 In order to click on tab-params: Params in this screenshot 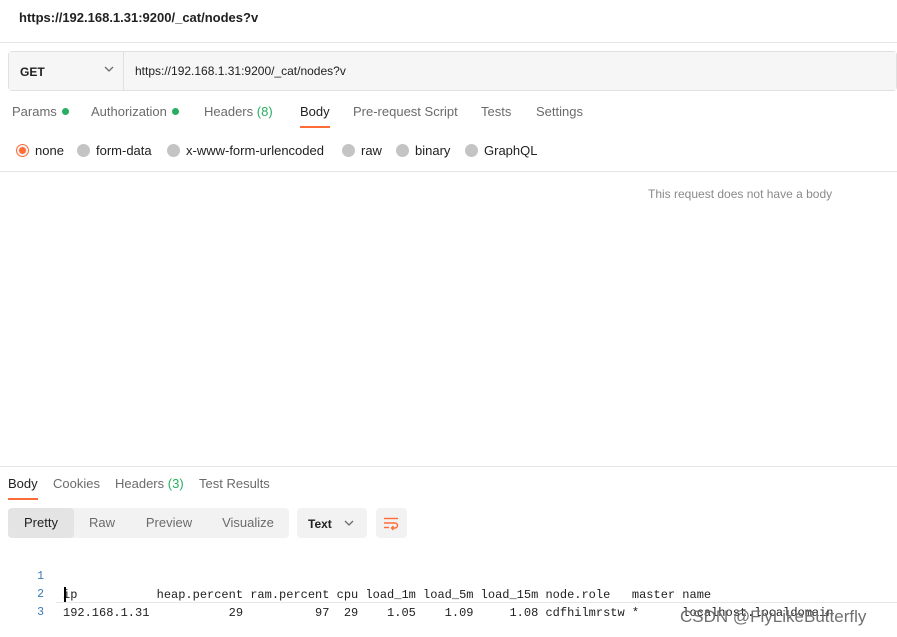, I will do `click(40, 111)`.